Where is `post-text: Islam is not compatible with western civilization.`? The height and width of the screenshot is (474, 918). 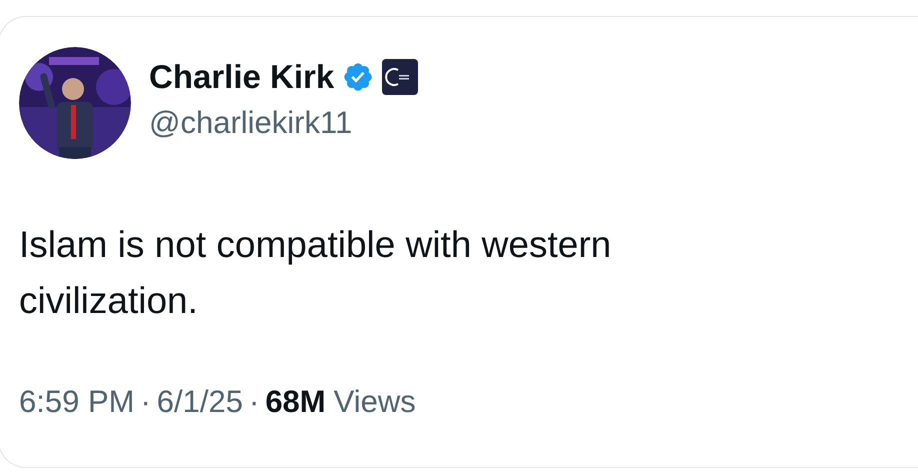 post-text: Islam is not compatible with western civilization. is located at coordinates (315, 273).